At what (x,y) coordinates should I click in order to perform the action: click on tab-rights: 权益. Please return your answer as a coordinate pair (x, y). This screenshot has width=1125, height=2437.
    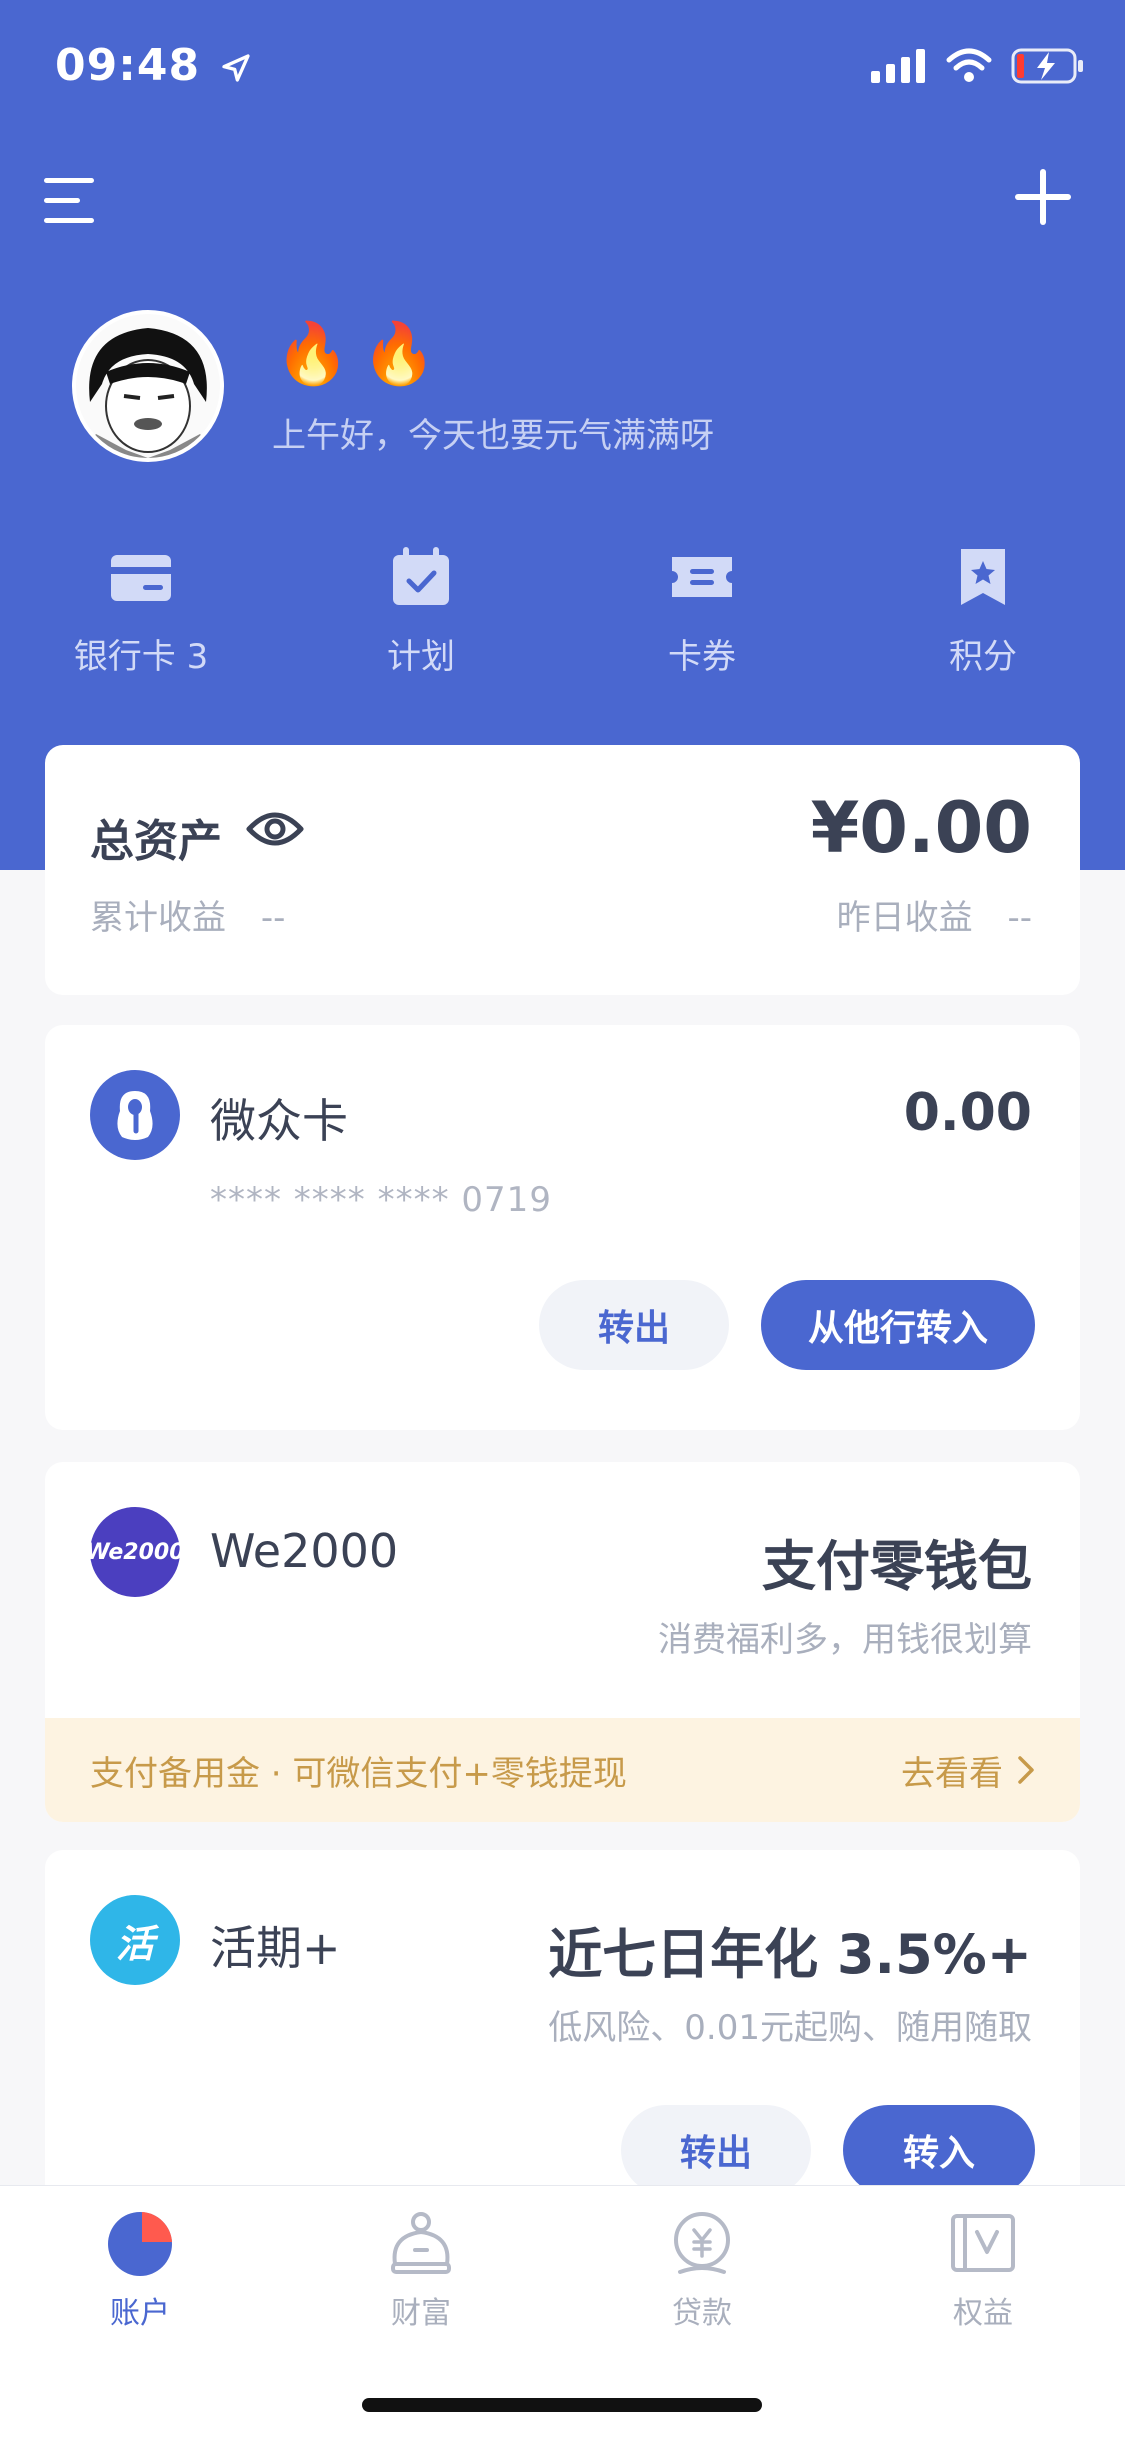
    Looking at the image, I should click on (983, 2270).